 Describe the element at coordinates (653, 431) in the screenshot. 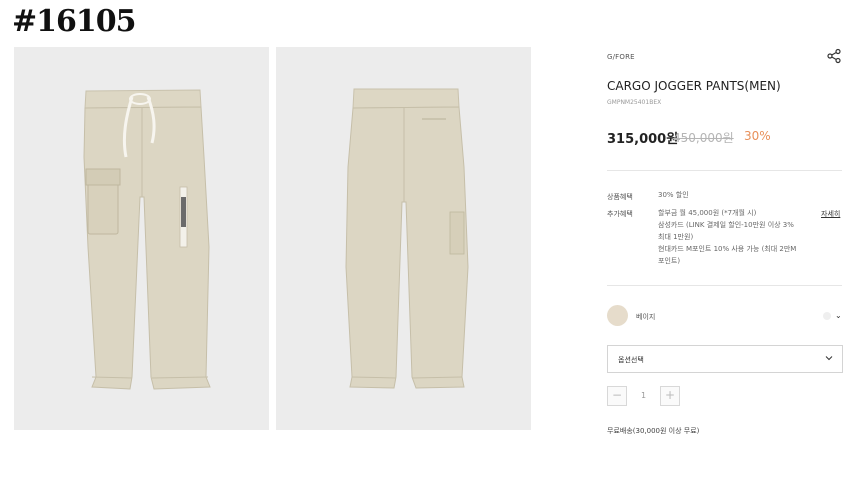

I see `shipping-info: 무료배송(30,000원 이상 무료)` at that location.